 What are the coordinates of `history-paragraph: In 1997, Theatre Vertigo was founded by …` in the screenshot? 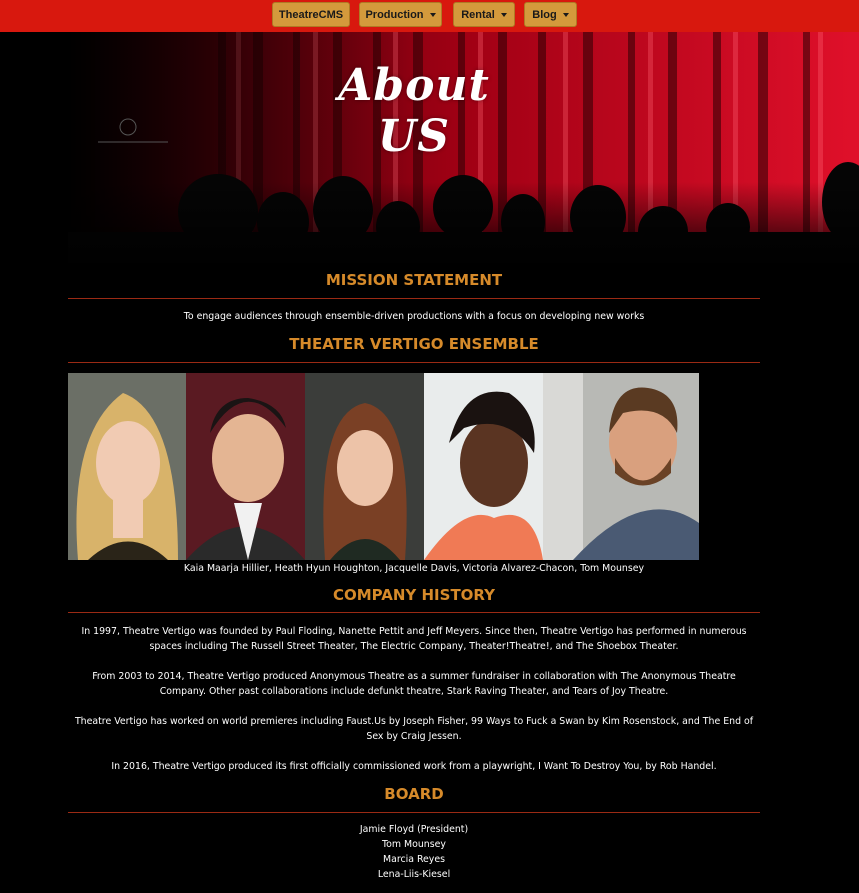 It's located at (414, 639).